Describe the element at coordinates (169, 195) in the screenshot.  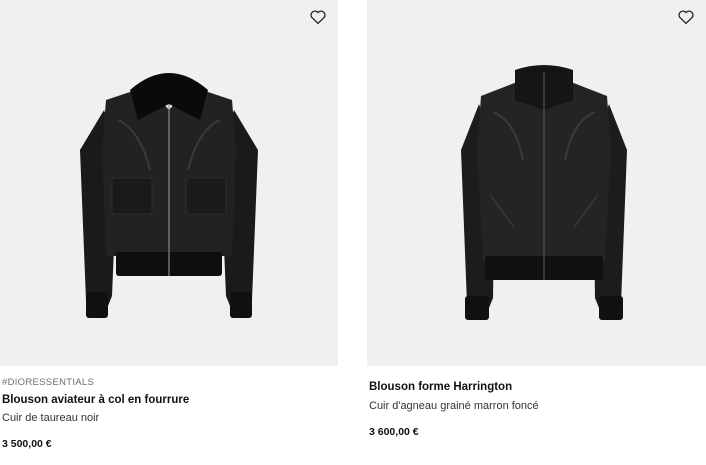
I see `aviator-jacket-image` at that location.